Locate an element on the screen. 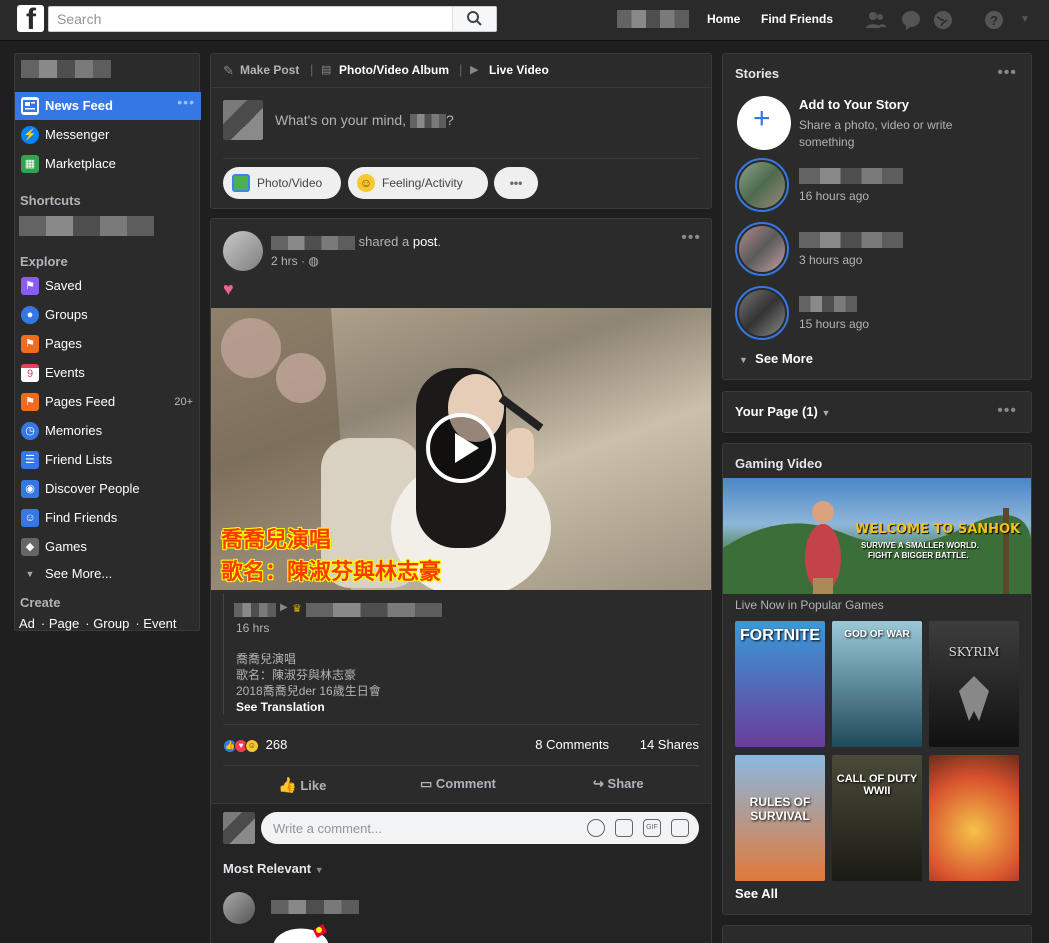 The height and width of the screenshot is (943, 1049). sidebar-item-memories: ◷ Memories is located at coordinates (108, 431).